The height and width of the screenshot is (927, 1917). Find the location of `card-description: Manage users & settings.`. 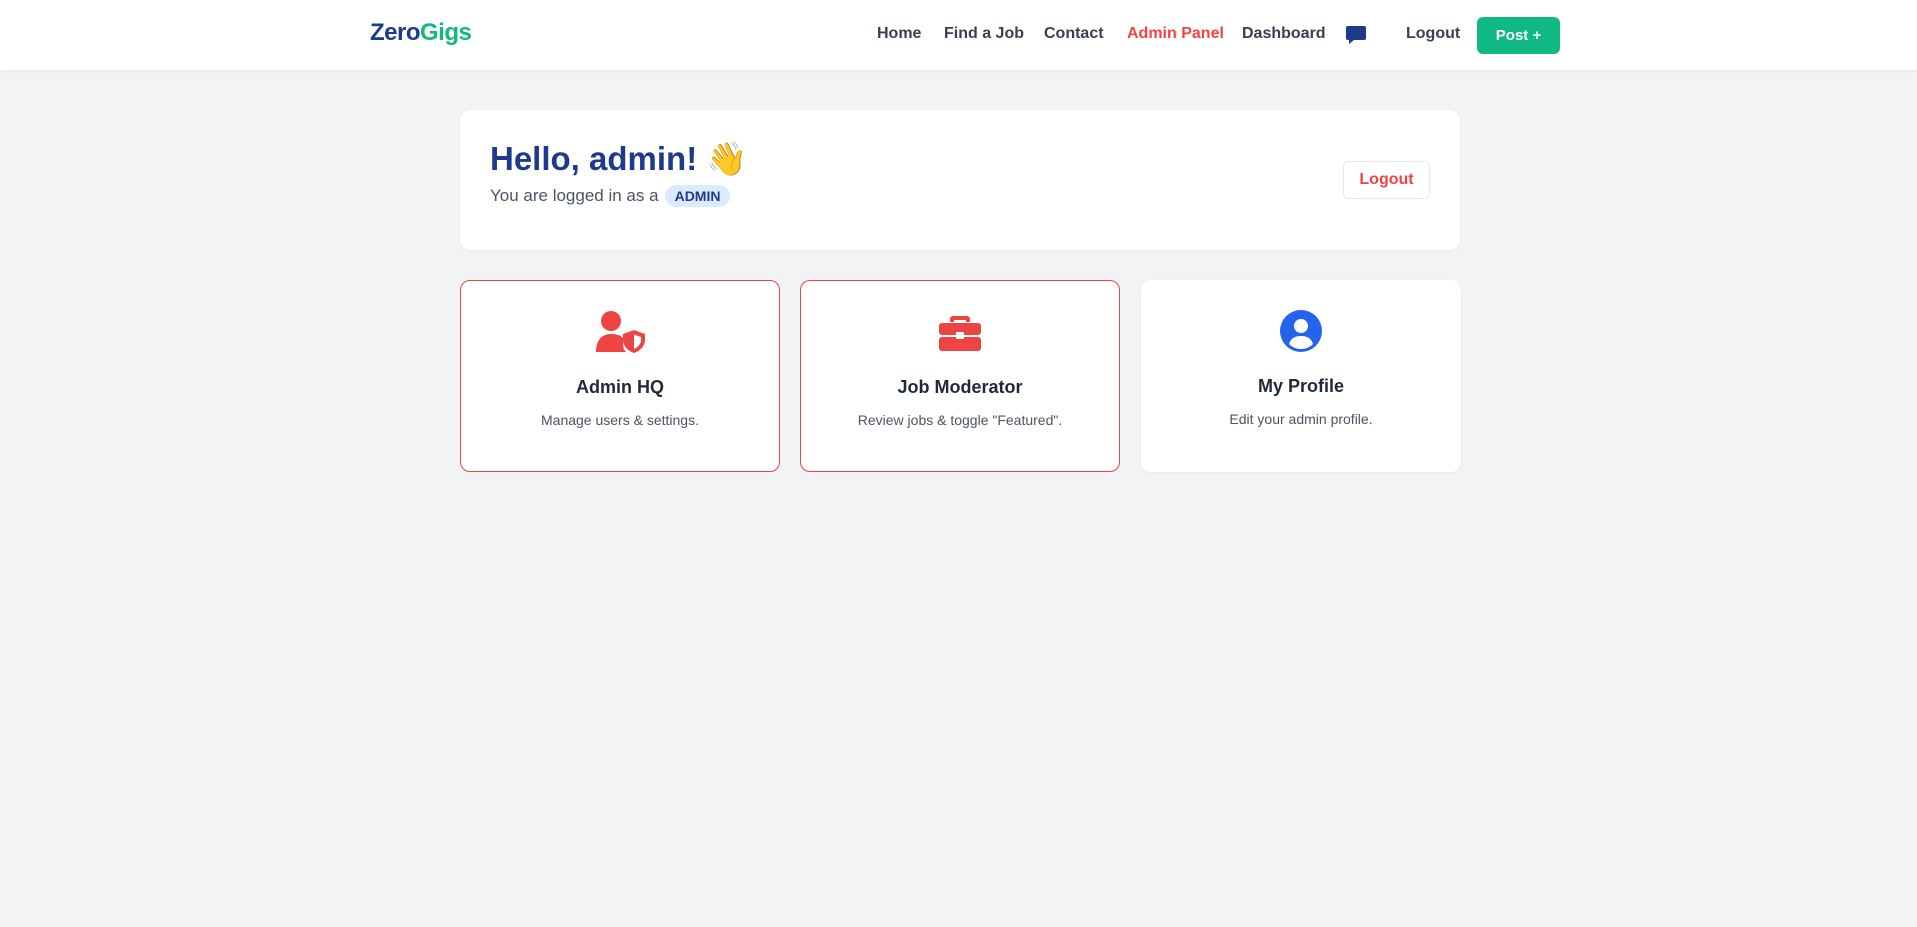

card-description: Manage users & settings. is located at coordinates (620, 420).